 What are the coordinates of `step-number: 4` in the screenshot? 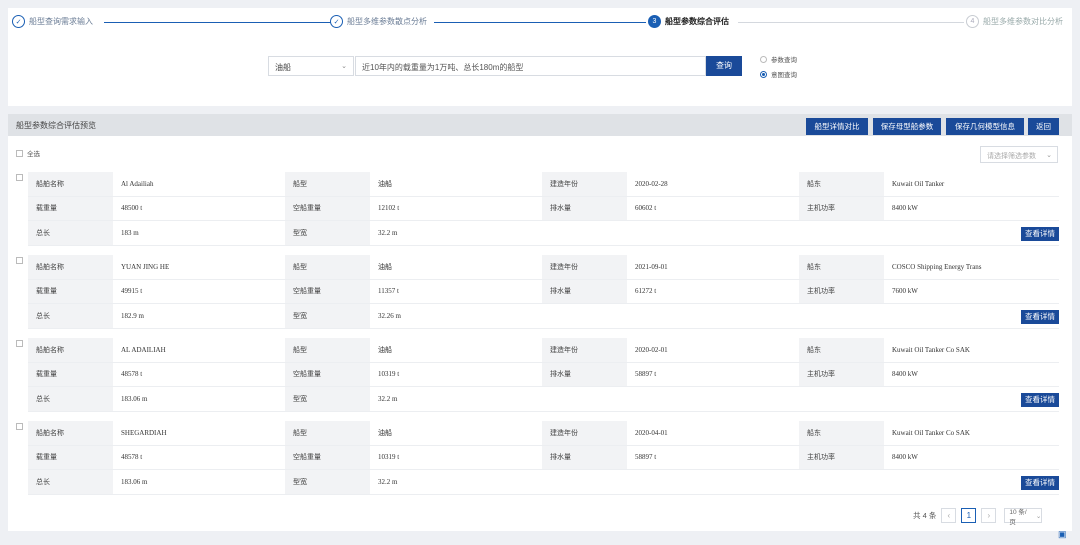 It's located at (972, 21).